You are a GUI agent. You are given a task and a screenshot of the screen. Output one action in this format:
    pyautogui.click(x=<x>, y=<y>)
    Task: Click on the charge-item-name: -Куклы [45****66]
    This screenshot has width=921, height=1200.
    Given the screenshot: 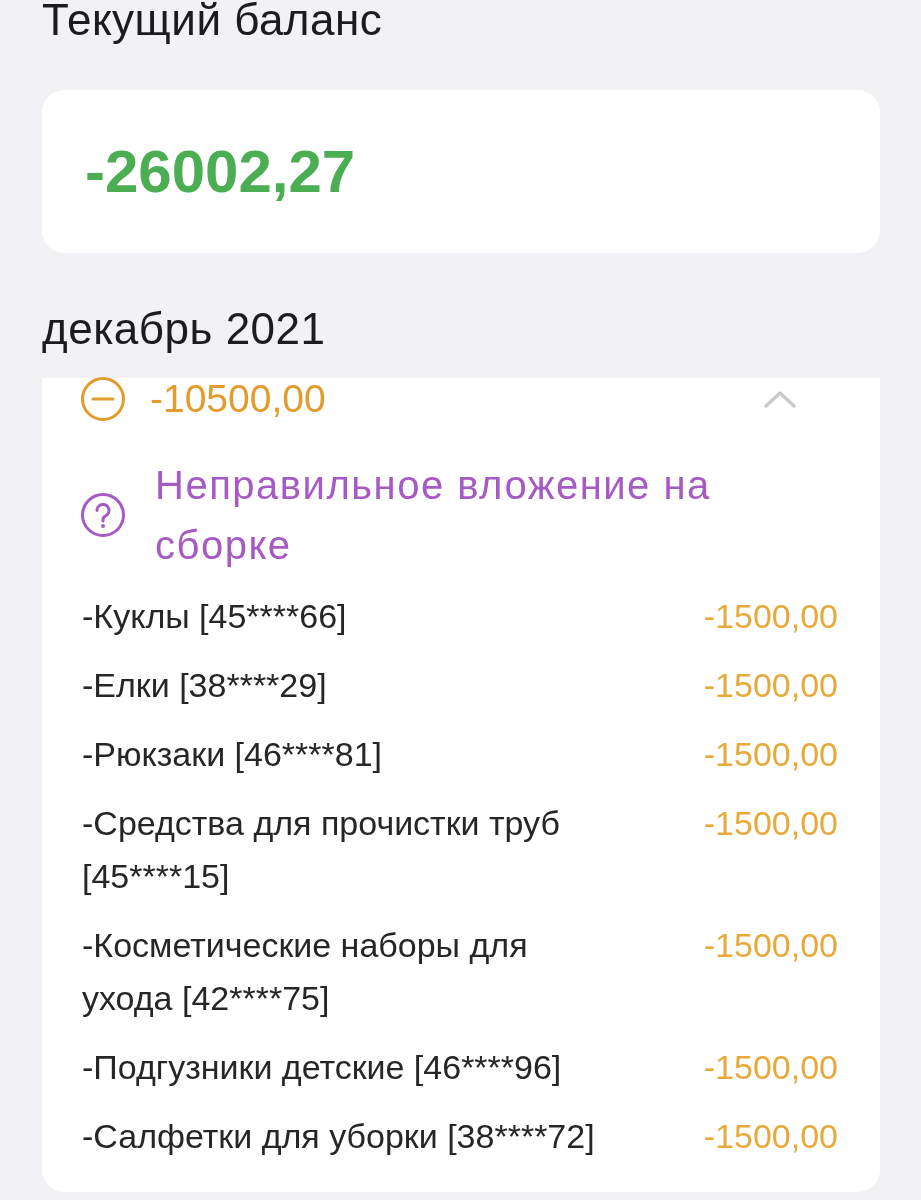 What is the action you would take?
    pyautogui.click(x=214, y=616)
    